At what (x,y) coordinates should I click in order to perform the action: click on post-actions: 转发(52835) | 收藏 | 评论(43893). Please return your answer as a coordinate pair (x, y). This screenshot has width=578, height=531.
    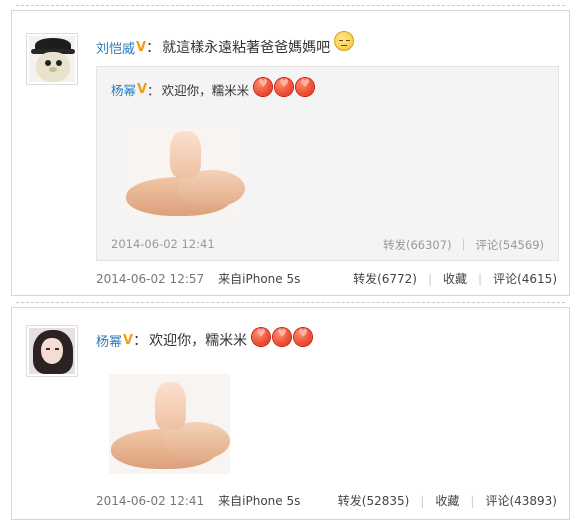
    Looking at the image, I should click on (447, 500).